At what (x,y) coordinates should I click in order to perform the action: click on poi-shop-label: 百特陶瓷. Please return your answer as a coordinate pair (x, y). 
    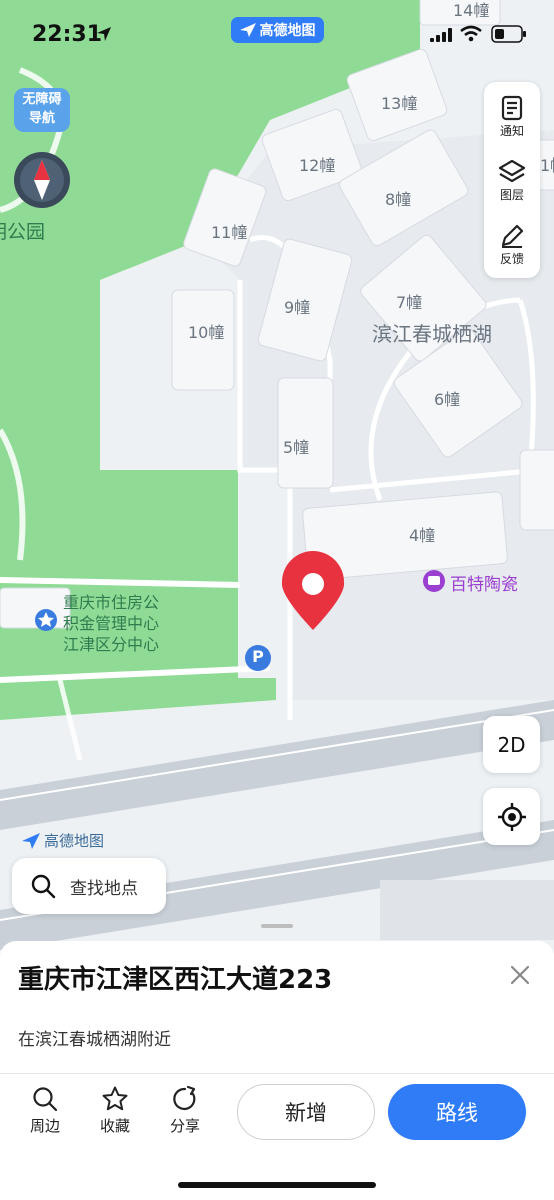
    Looking at the image, I should click on (484, 582).